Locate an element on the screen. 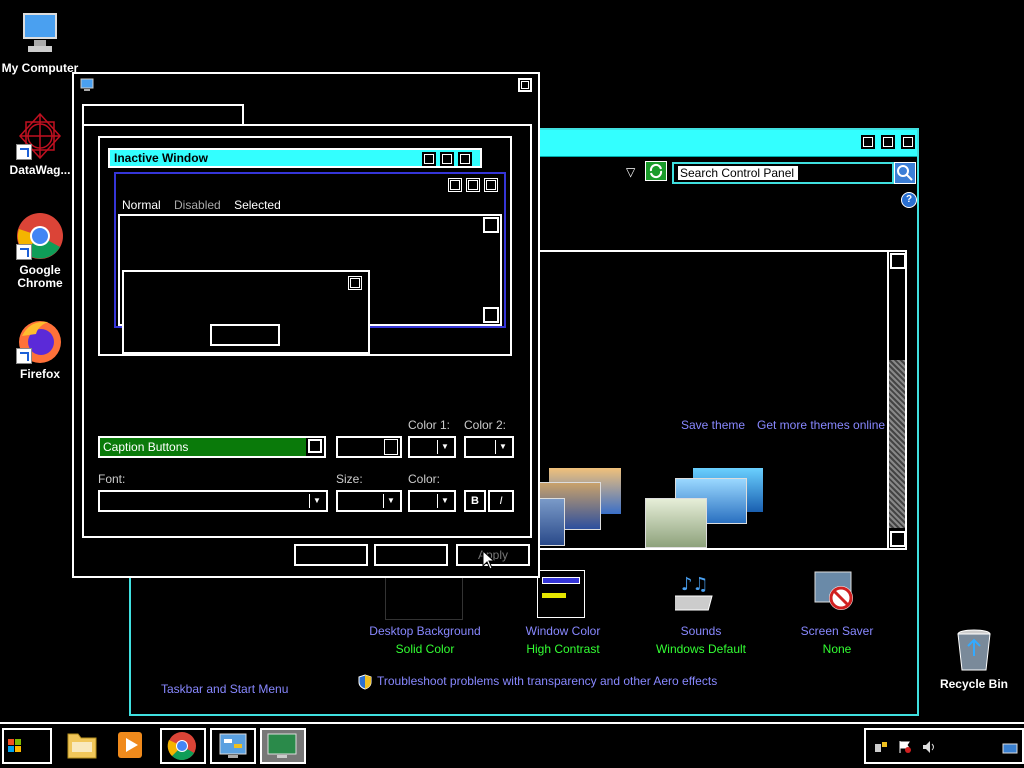 This screenshot has height=768, width=1024. chrome-icon is located at coordinates (181, 746).